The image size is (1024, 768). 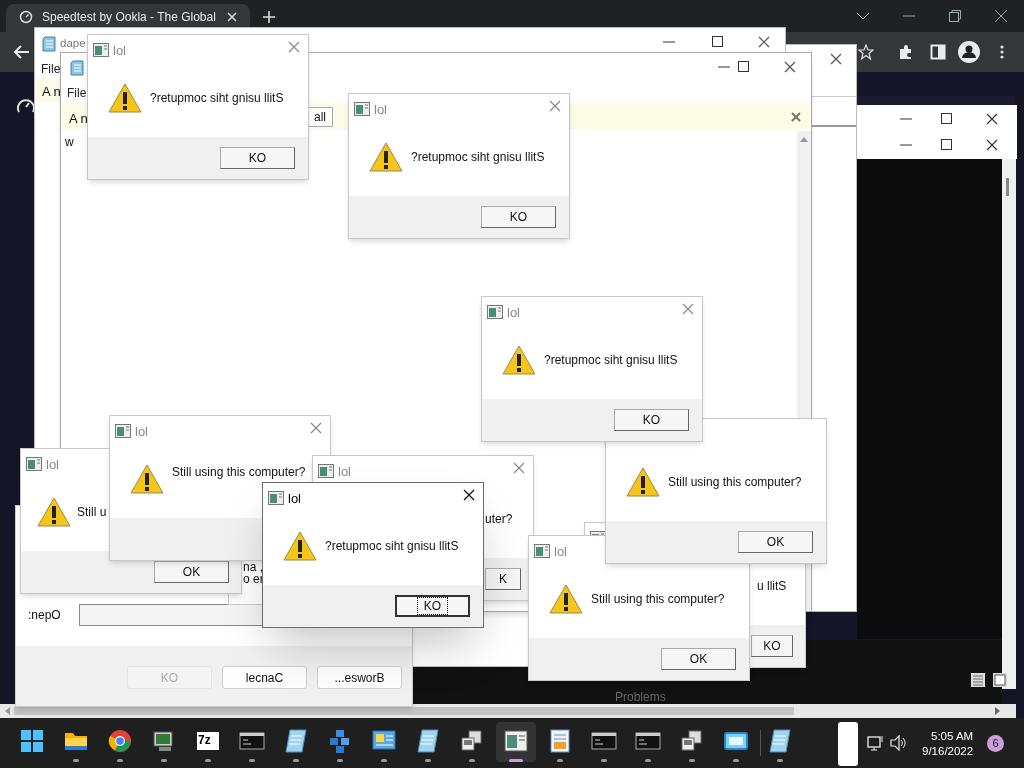 I want to click on scroll-right-icon, so click(x=998, y=711).